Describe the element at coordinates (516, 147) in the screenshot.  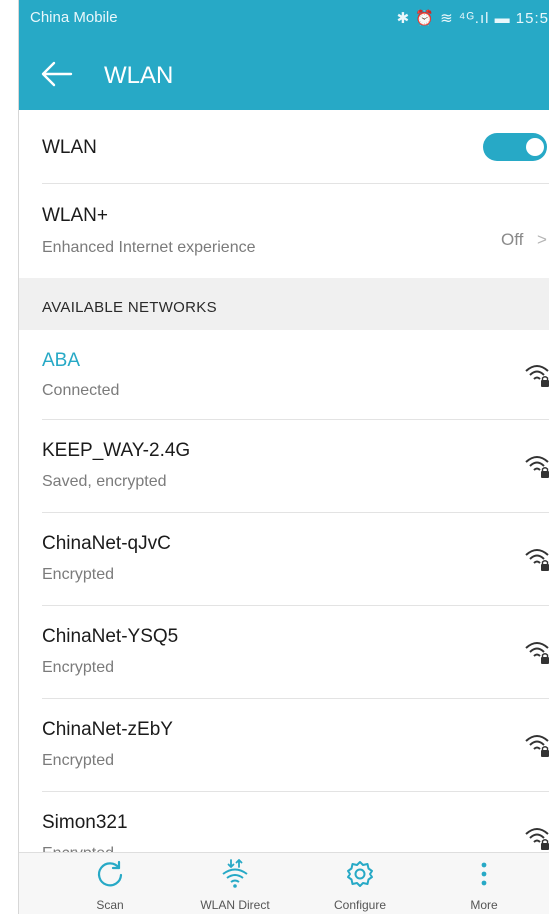
I see `wlan-switch` at that location.